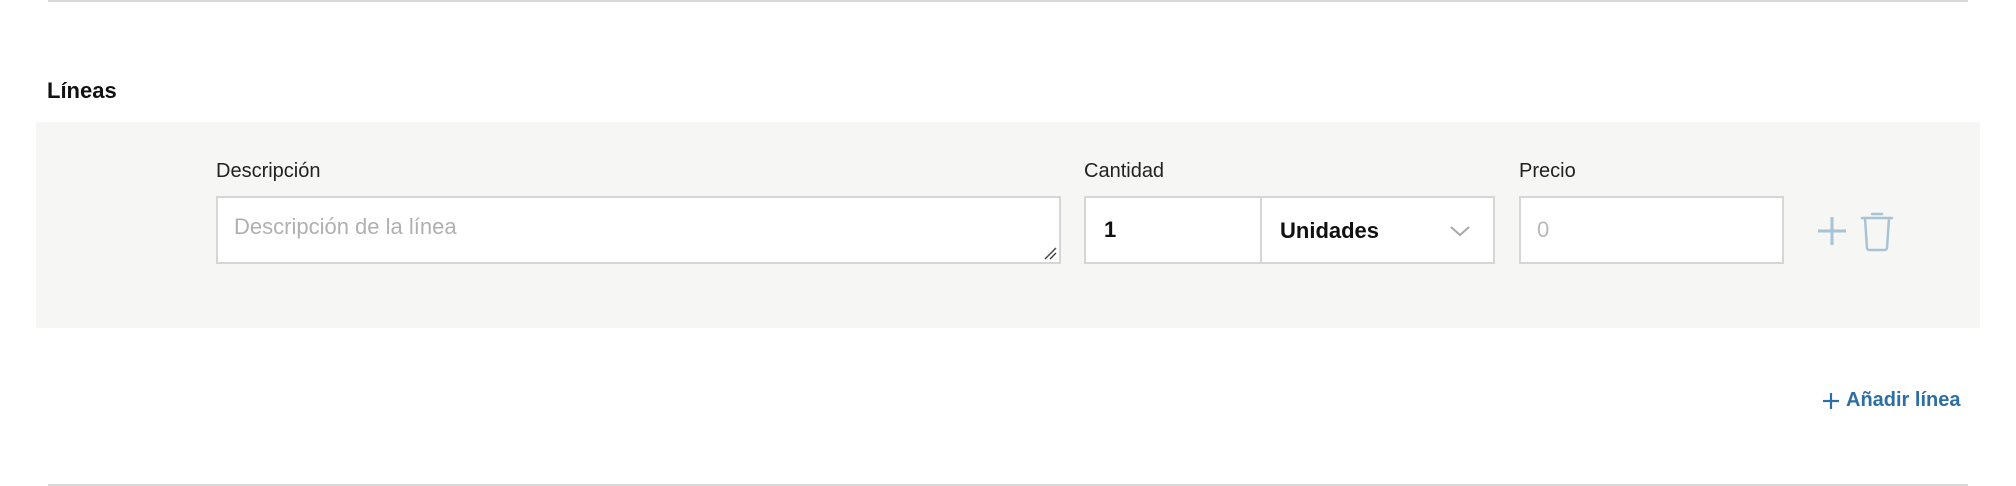 Image resolution: width=2016 pixels, height=486 pixels. I want to click on quantity-label: Cantidad, so click(1124, 171).